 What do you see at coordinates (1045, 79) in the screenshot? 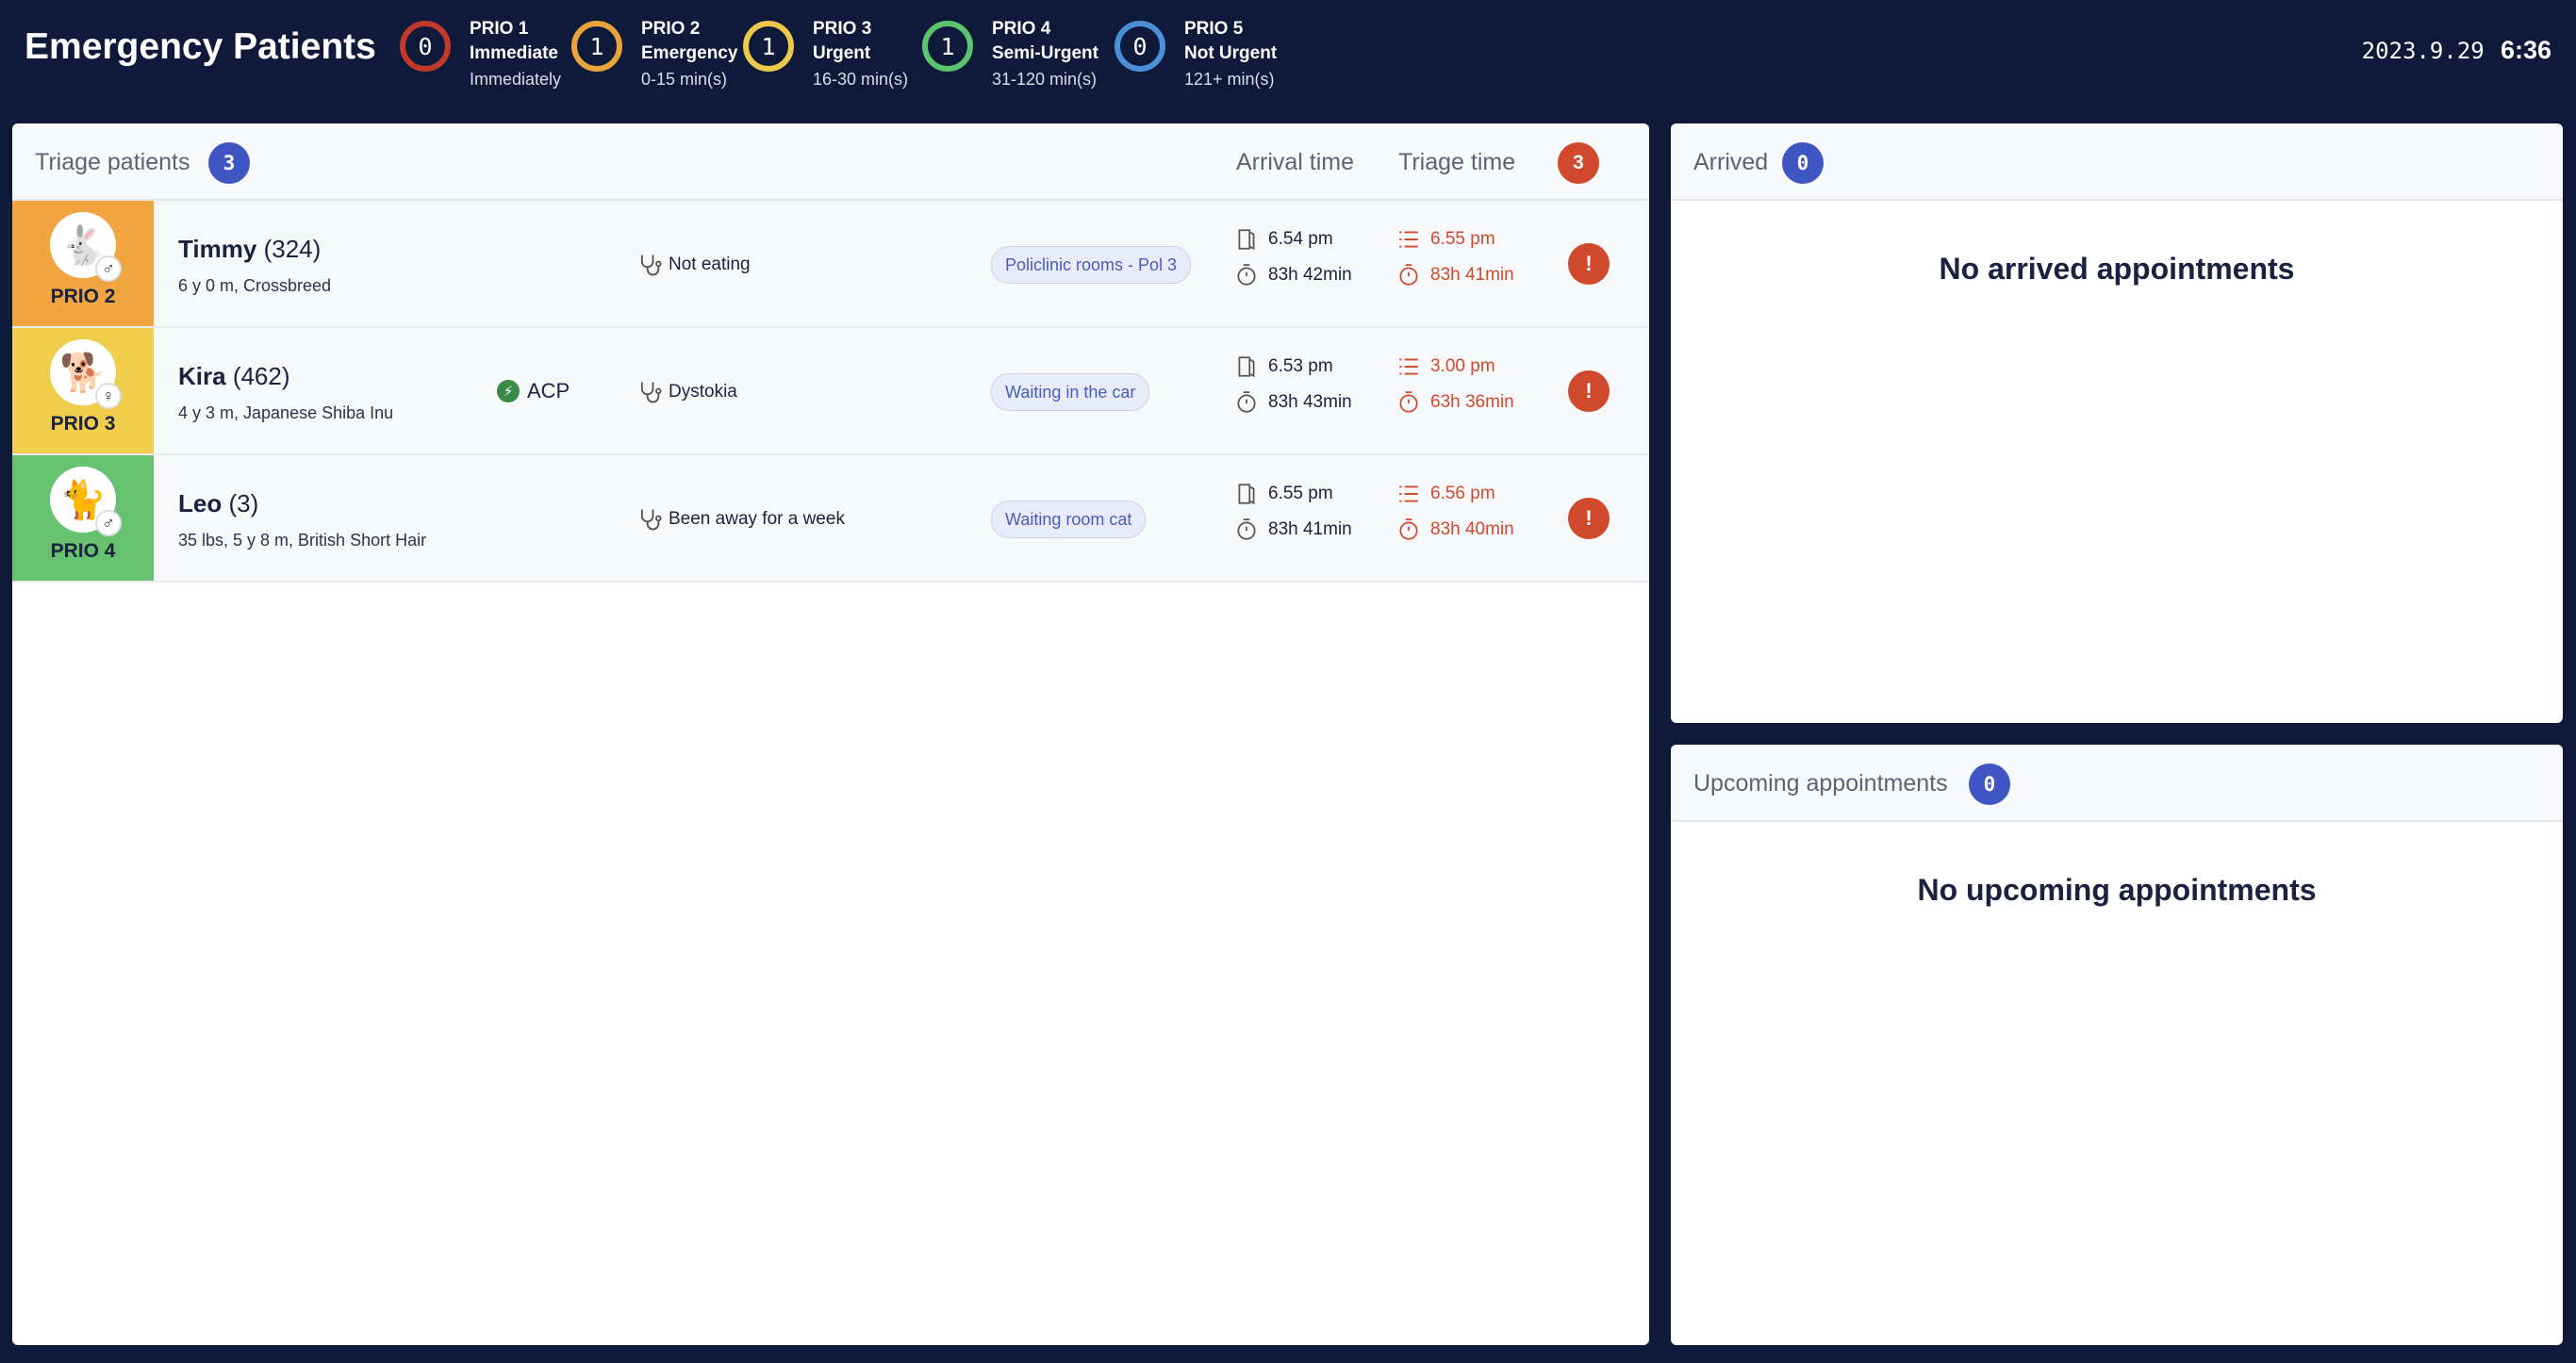
I see `prio-4-range: 31-120 min(s)` at bounding box center [1045, 79].